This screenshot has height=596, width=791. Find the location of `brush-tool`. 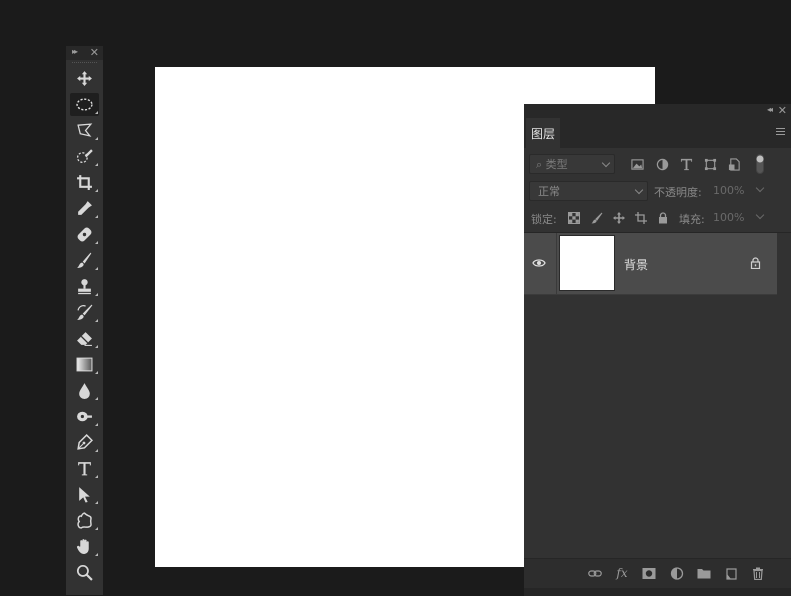

brush-tool is located at coordinates (84, 260).